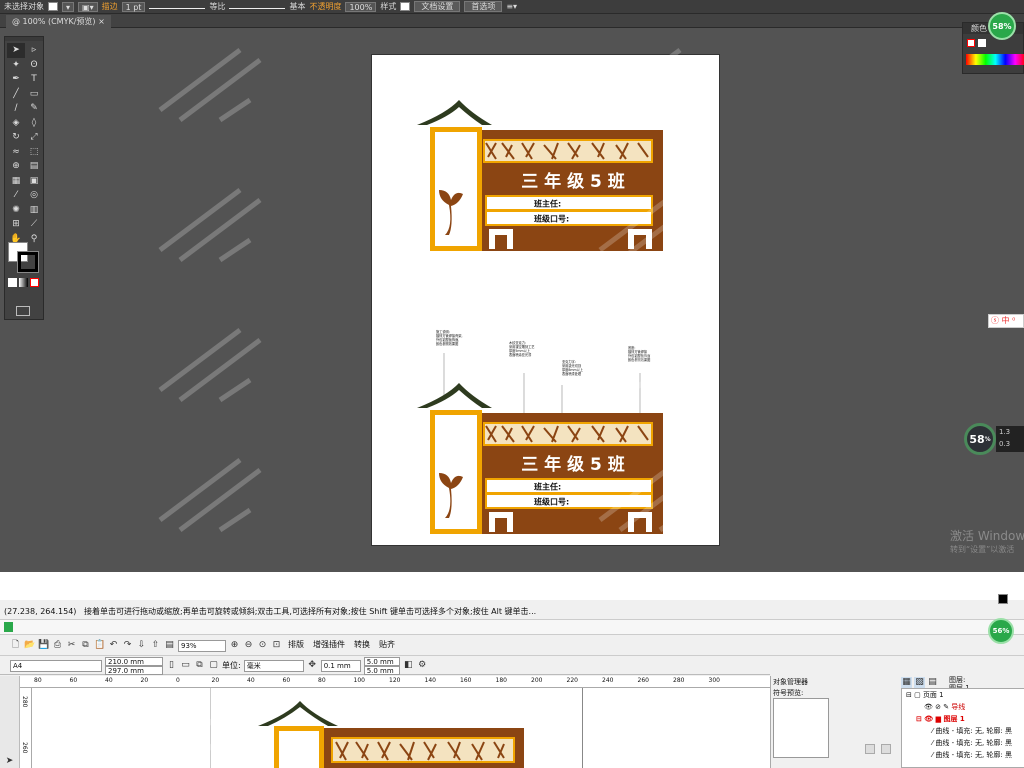 The image size is (1024, 768). What do you see at coordinates (213, 665) in the screenshot?
I see `current-page-icon: ▢` at bounding box center [213, 665].